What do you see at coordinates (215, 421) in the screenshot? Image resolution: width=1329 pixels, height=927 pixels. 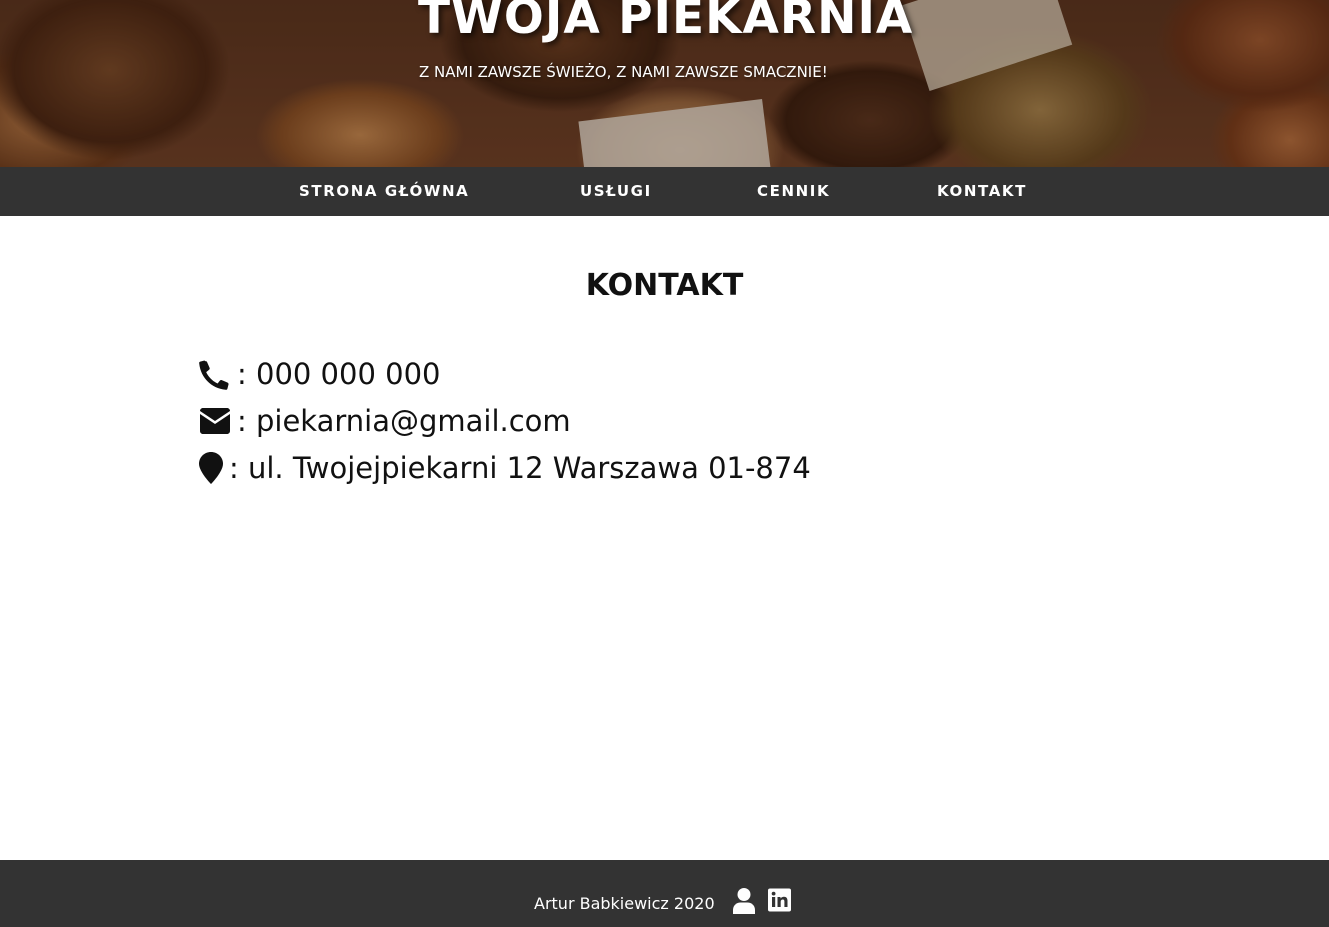 I see `envelope-icon` at bounding box center [215, 421].